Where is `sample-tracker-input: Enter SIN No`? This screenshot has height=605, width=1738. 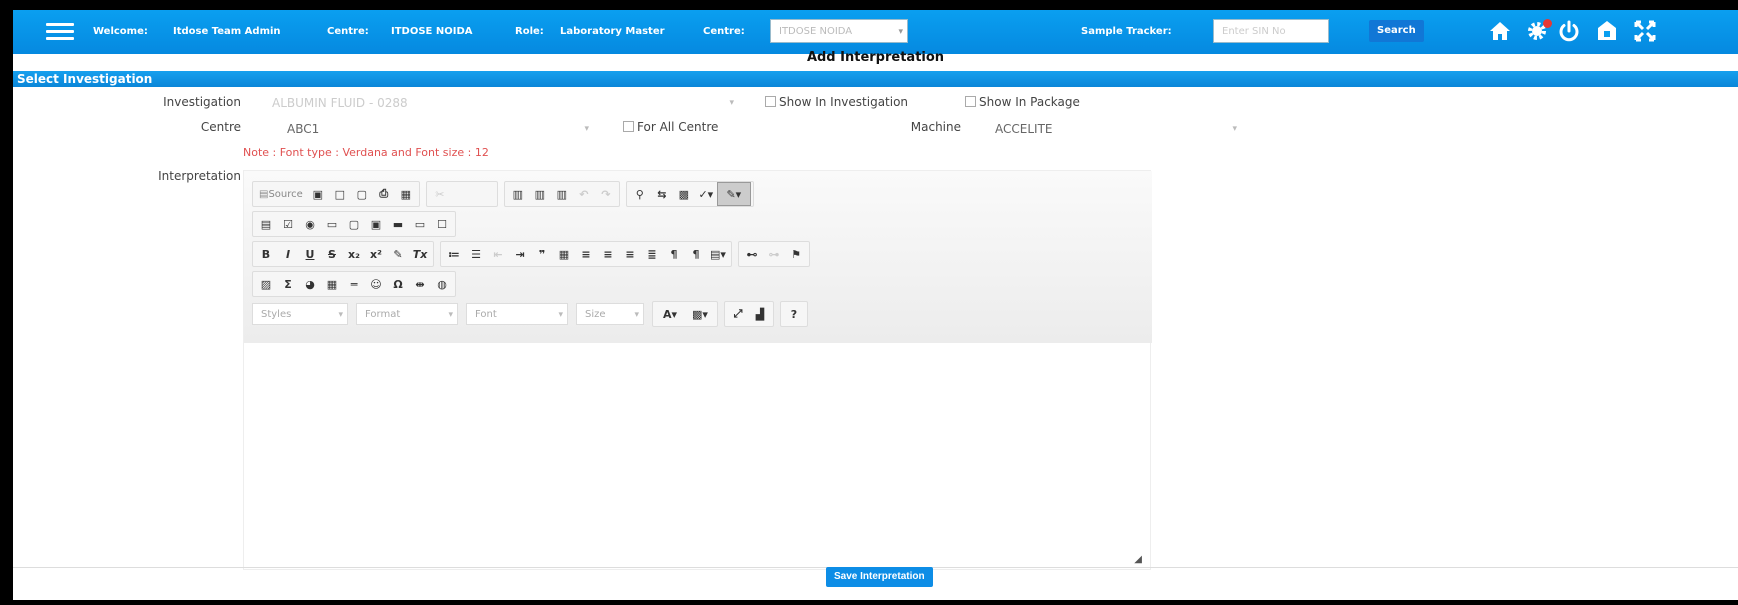 sample-tracker-input: Enter SIN No is located at coordinates (1271, 31).